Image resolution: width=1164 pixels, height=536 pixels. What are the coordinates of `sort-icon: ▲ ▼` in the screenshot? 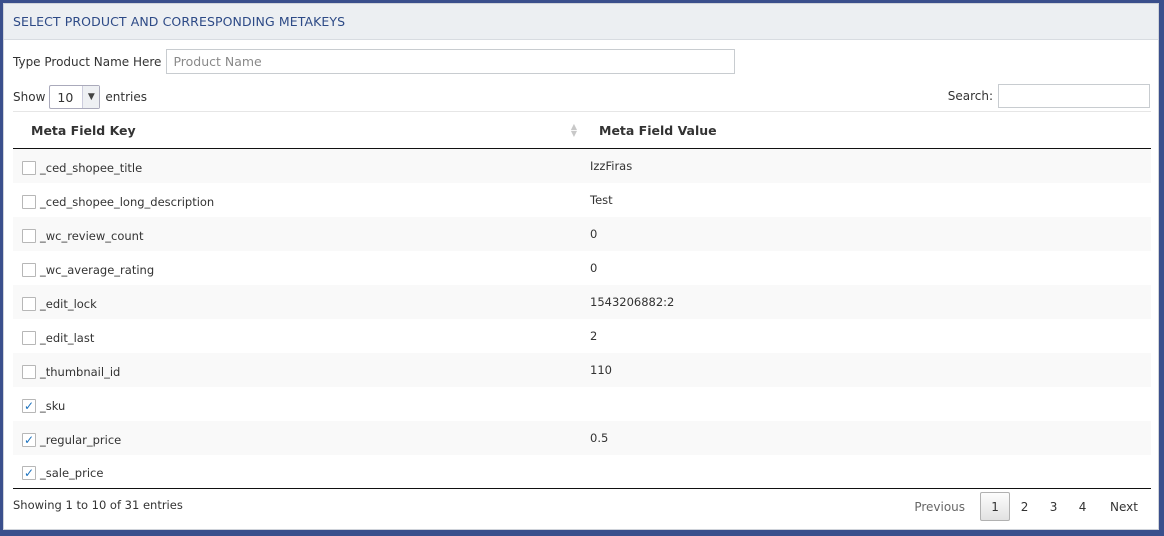 It's located at (573, 130).